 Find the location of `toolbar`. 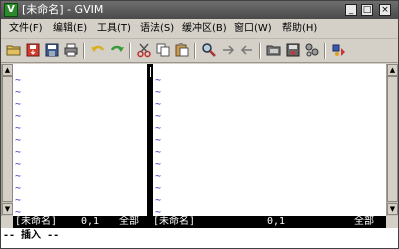

toolbar is located at coordinates (199, 51).